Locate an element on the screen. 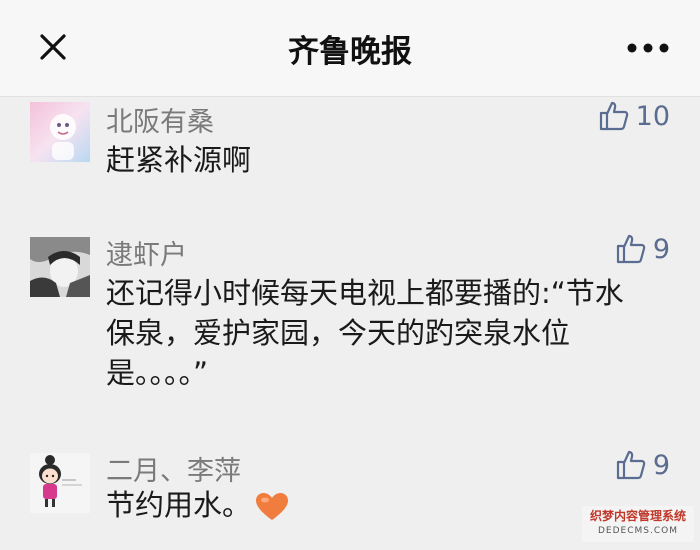  comment-author: 北阪有桑 is located at coordinates (160, 119).